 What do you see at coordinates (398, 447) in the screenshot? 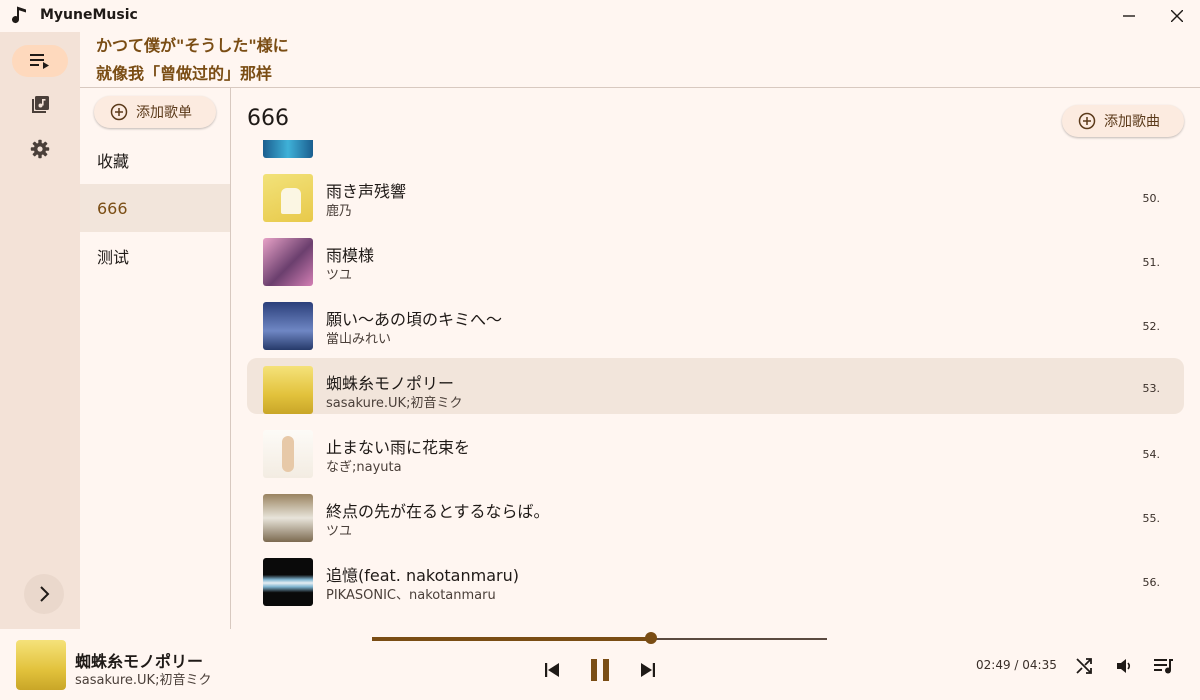
I see `song-title: 止まない雨に花束を` at bounding box center [398, 447].